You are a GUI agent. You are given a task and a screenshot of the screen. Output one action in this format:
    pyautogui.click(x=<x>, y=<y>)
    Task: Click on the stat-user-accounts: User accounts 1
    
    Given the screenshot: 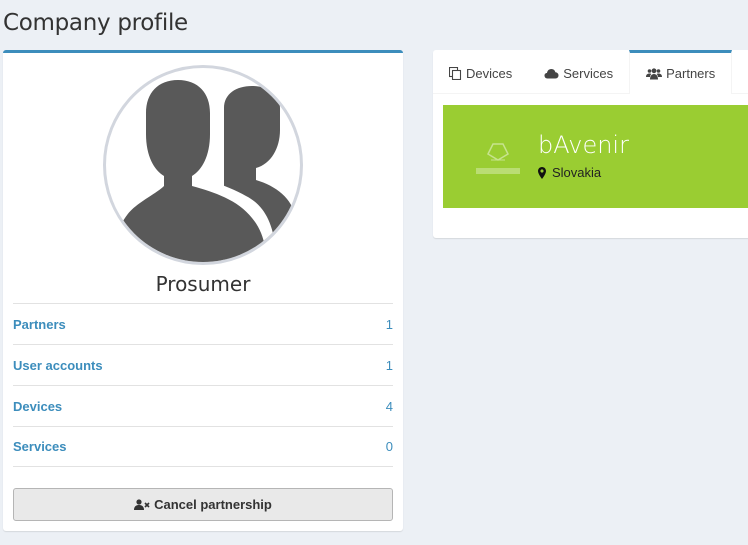 What is the action you would take?
    pyautogui.click(x=203, y=364)
    